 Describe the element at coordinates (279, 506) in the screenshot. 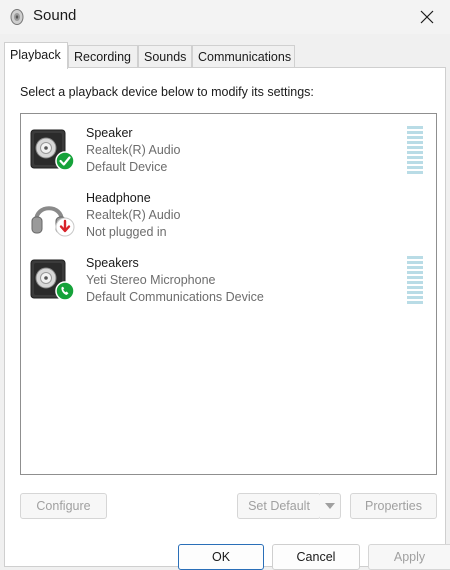

I see `set-default-button: Set Default` at that location.